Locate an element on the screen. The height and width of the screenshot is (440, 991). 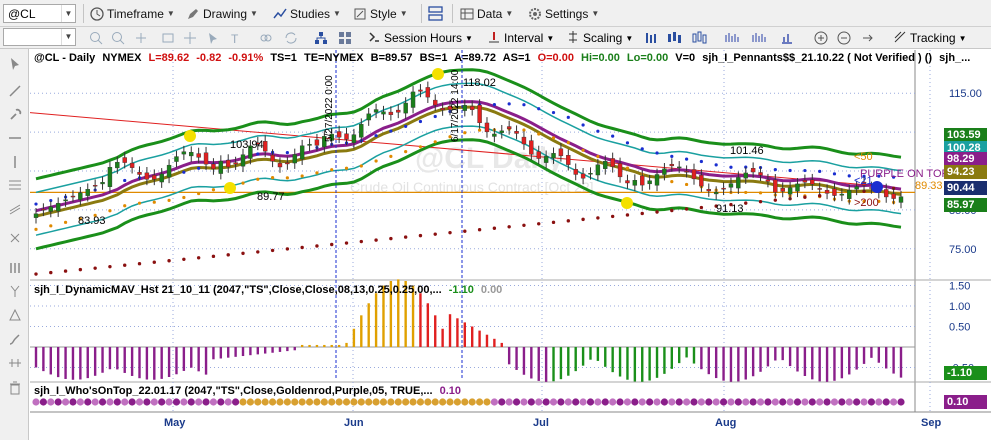
layout-icon is located at coordinates (435, 13).